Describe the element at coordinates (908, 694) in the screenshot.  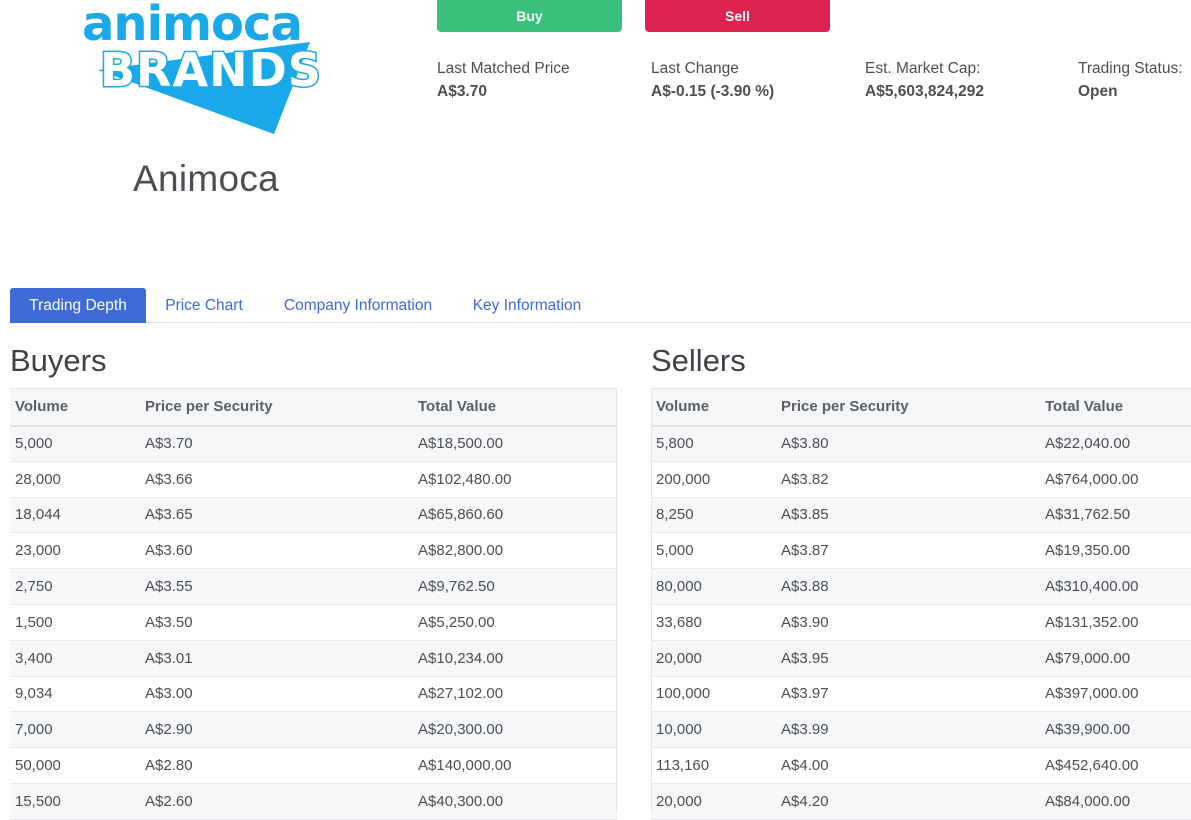
I see `price-cell: A$3.97` at that location.